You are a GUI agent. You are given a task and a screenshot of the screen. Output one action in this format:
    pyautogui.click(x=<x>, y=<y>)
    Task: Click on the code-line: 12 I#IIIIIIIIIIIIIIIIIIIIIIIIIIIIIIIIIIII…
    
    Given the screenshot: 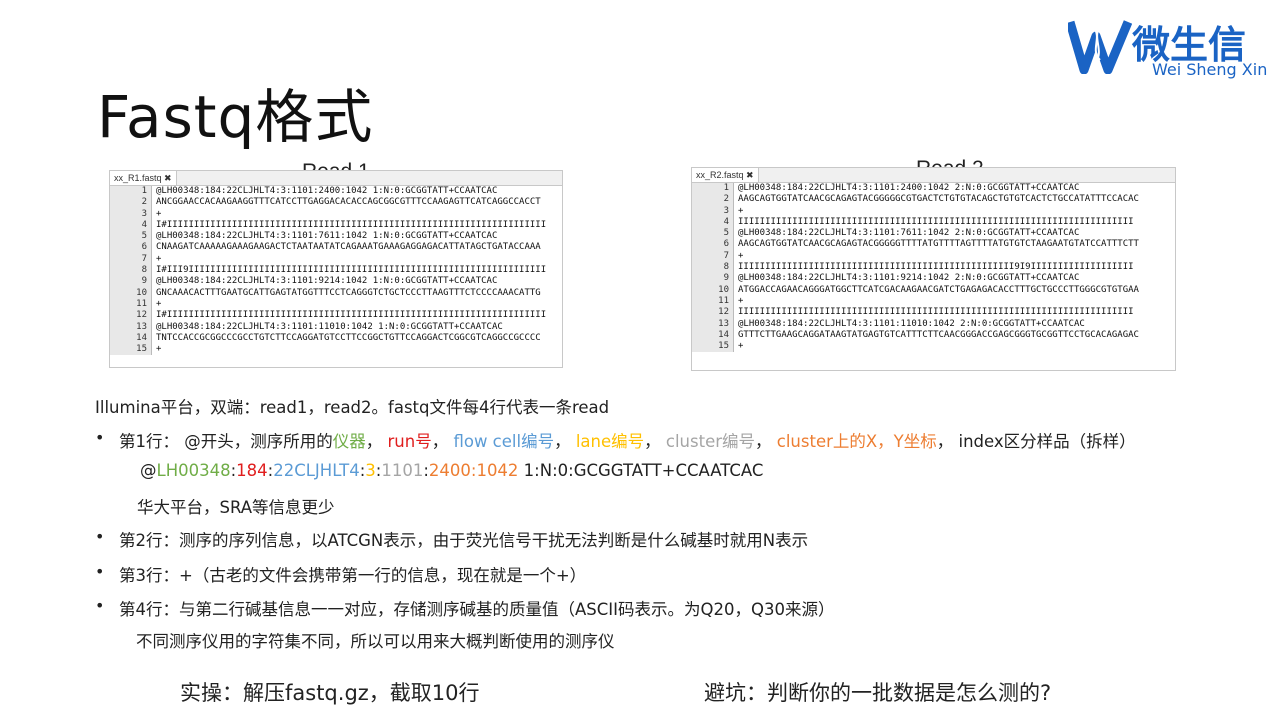 What is the action you would take?
    pyautogui.click(x=336, y=316)
    